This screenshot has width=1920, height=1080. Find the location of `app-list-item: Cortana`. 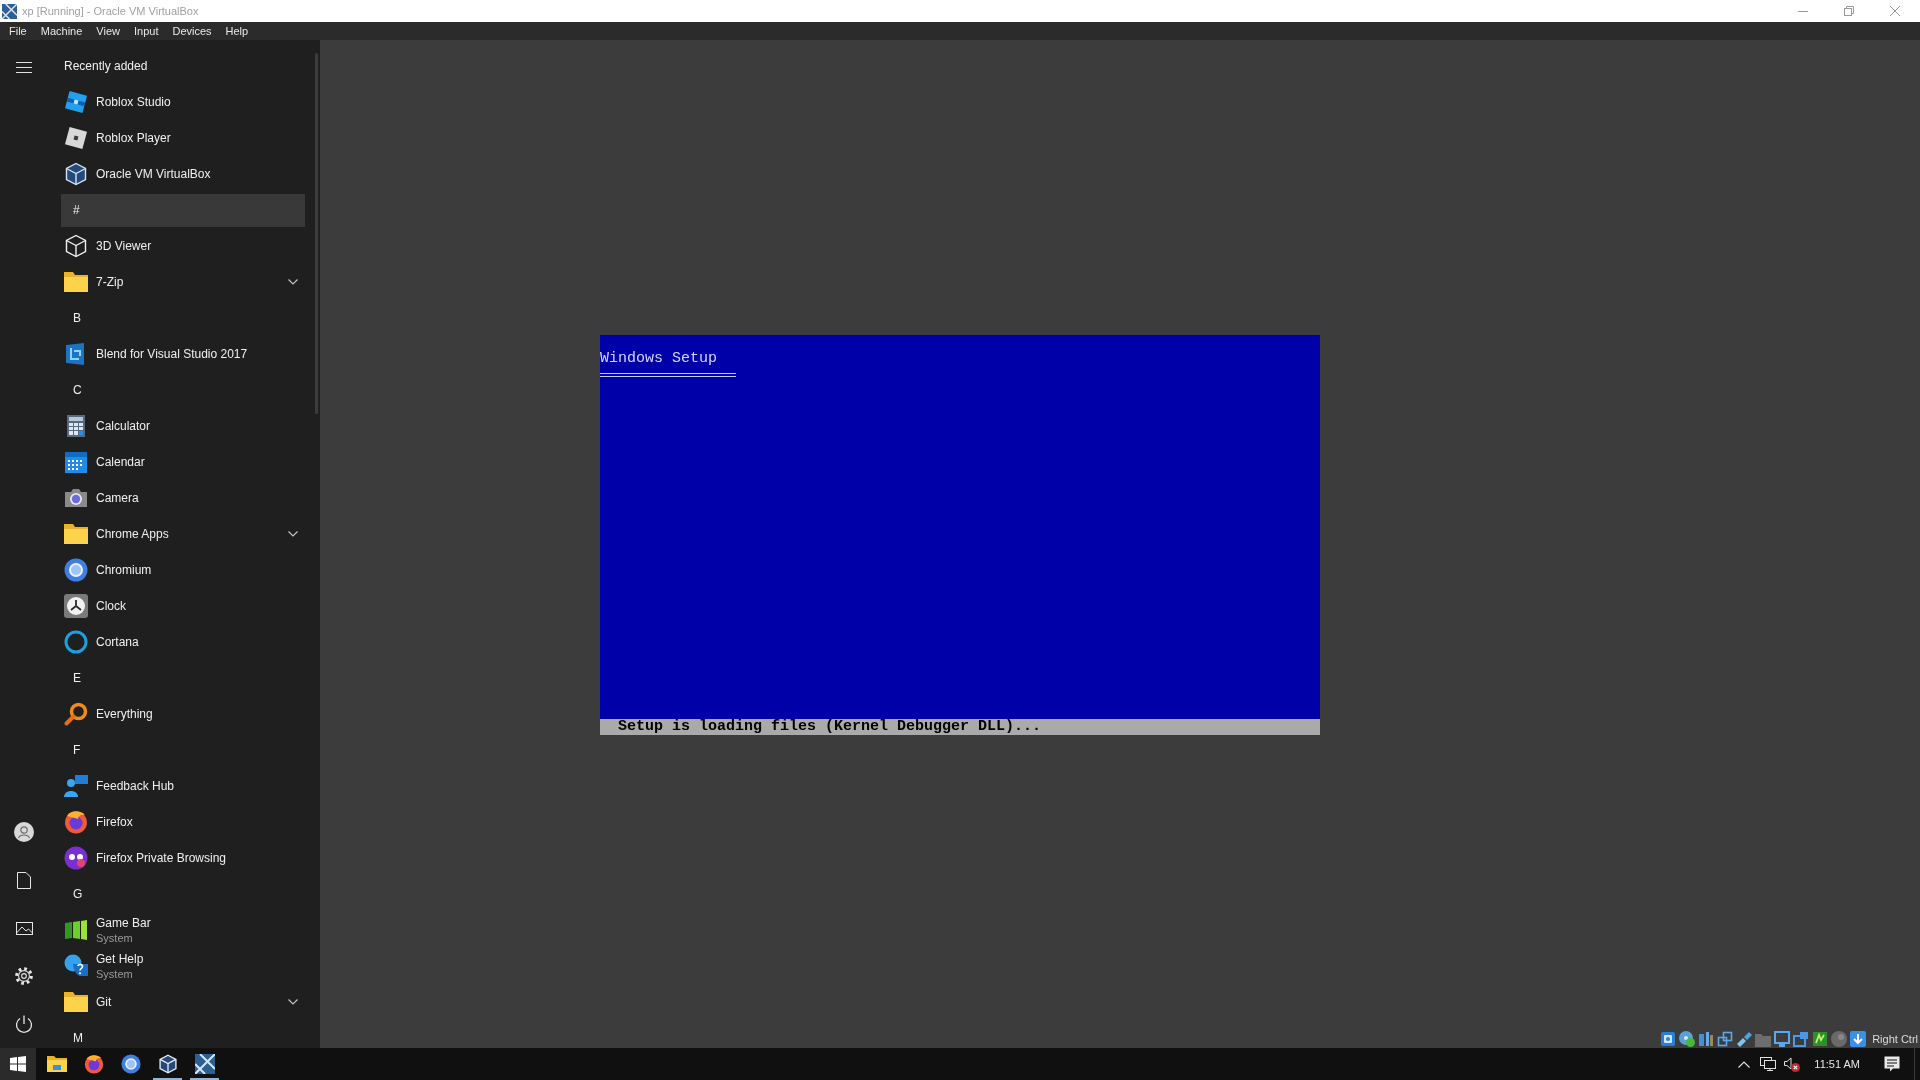

app-list-item: Cortana is located at coordinates (183, 642).